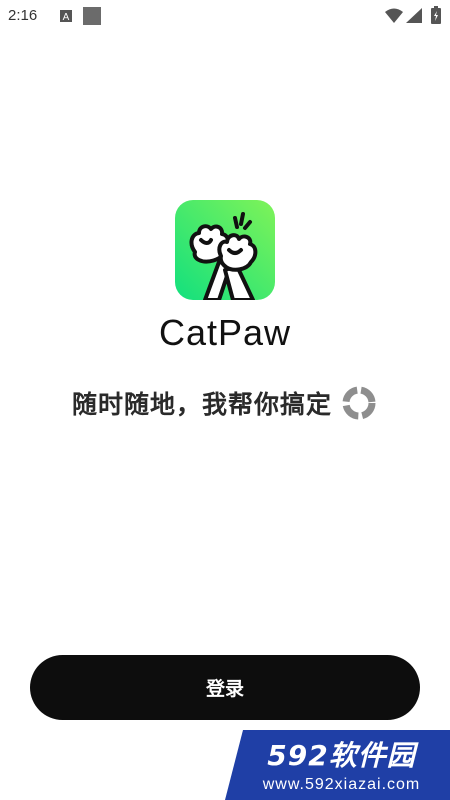  Describe the element at coordinates (359, 403) in the screenshot. I see `loading-spinner-icon` at that location.